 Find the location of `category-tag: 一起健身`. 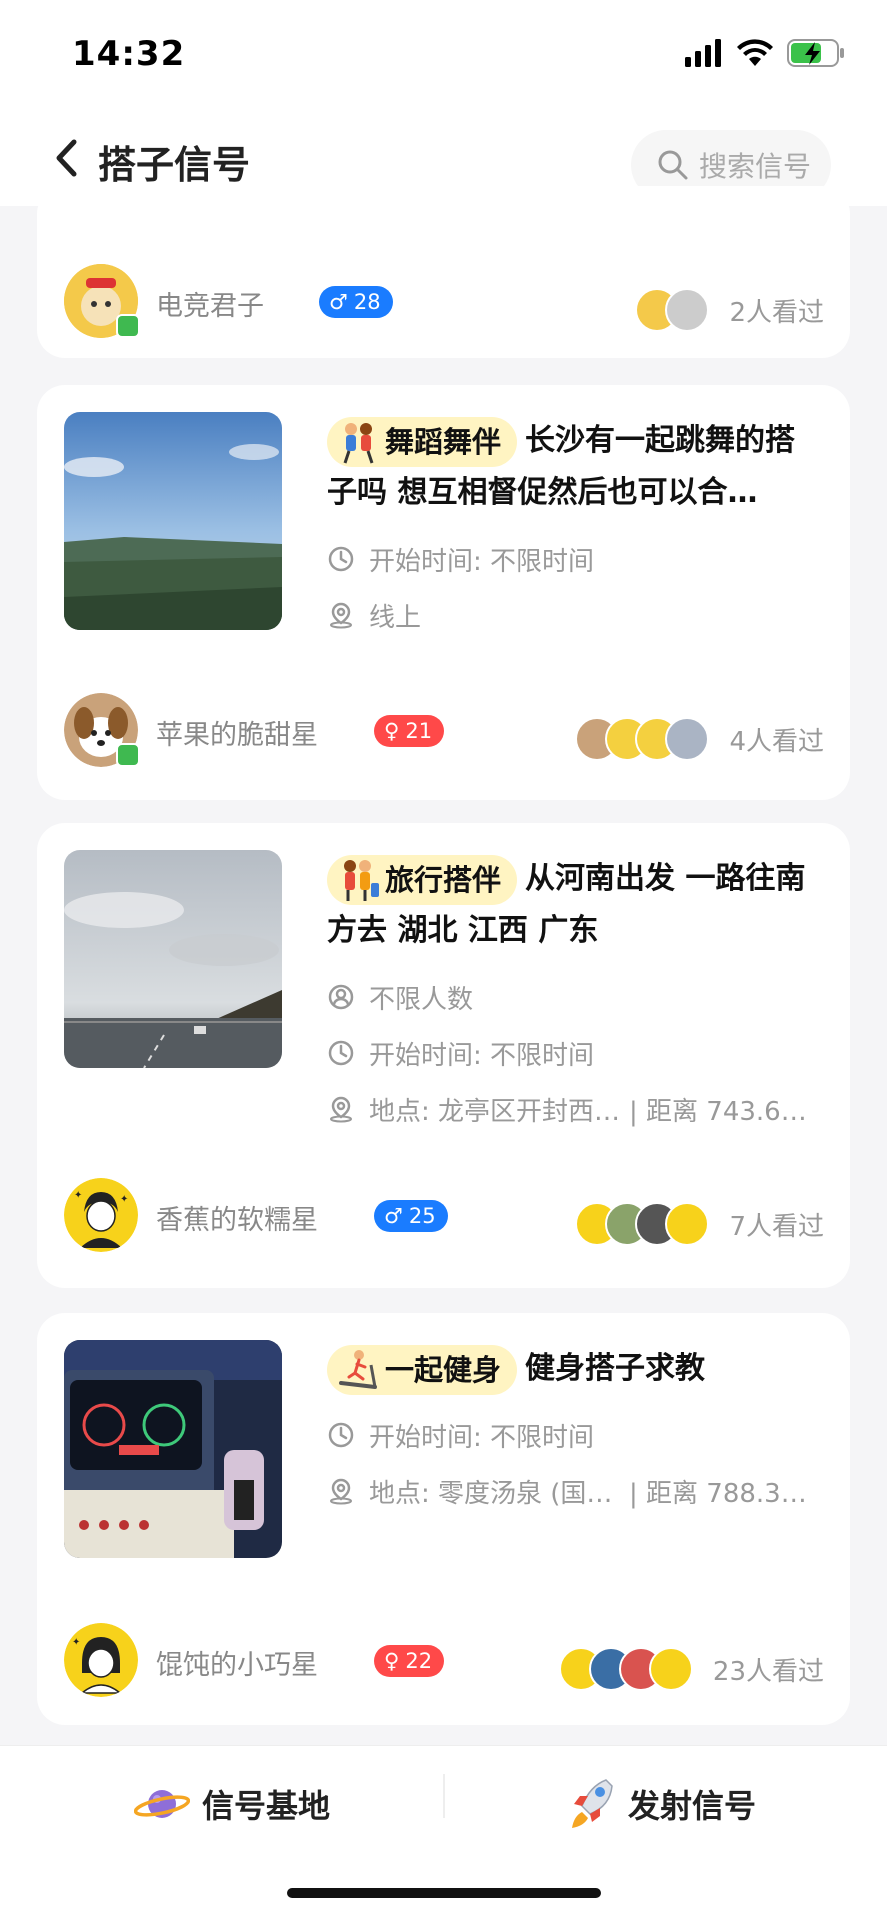

category-tag: 一起健身 is located at coordinates (422, 1369).